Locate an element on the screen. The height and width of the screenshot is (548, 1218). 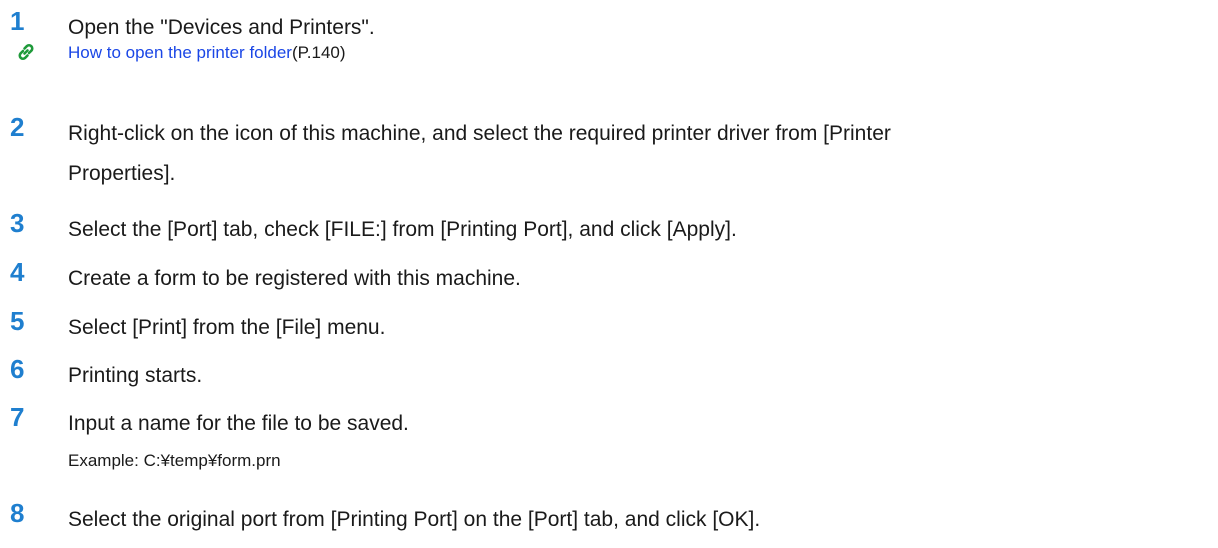
link-text: How to open the printer folder(P.140) is located at coordinates (207, 53).